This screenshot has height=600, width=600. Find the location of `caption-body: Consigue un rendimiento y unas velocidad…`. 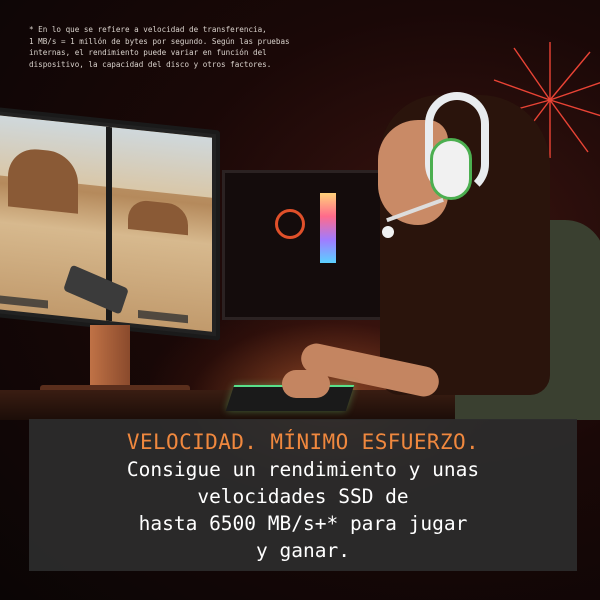

caption-body: Consigue un rendimiento y unas velocidad… is located at coordinates (303, 510).